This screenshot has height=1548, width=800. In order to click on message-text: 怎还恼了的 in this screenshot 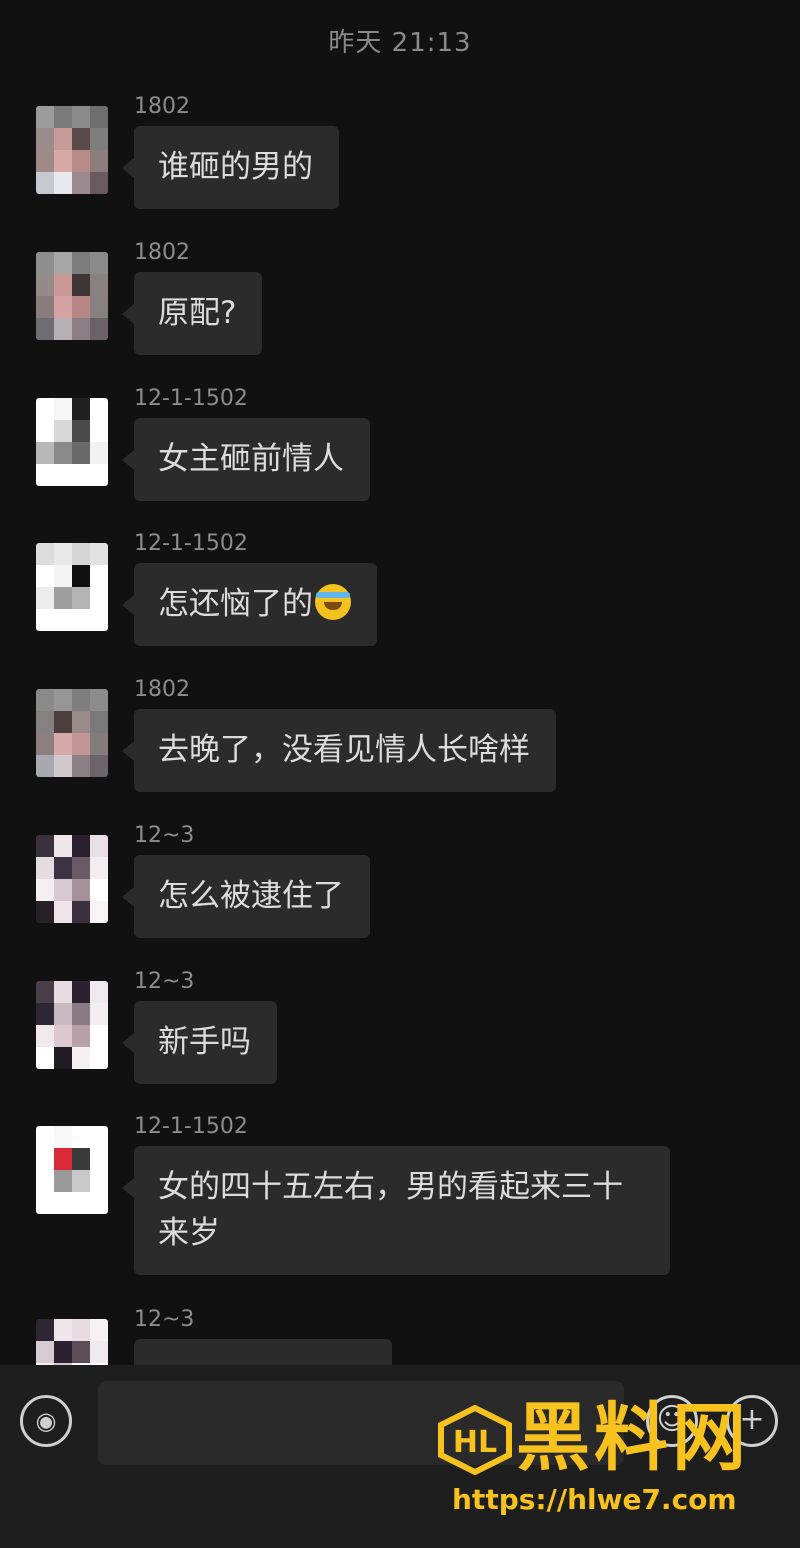, I will do `click(235, 604)`.